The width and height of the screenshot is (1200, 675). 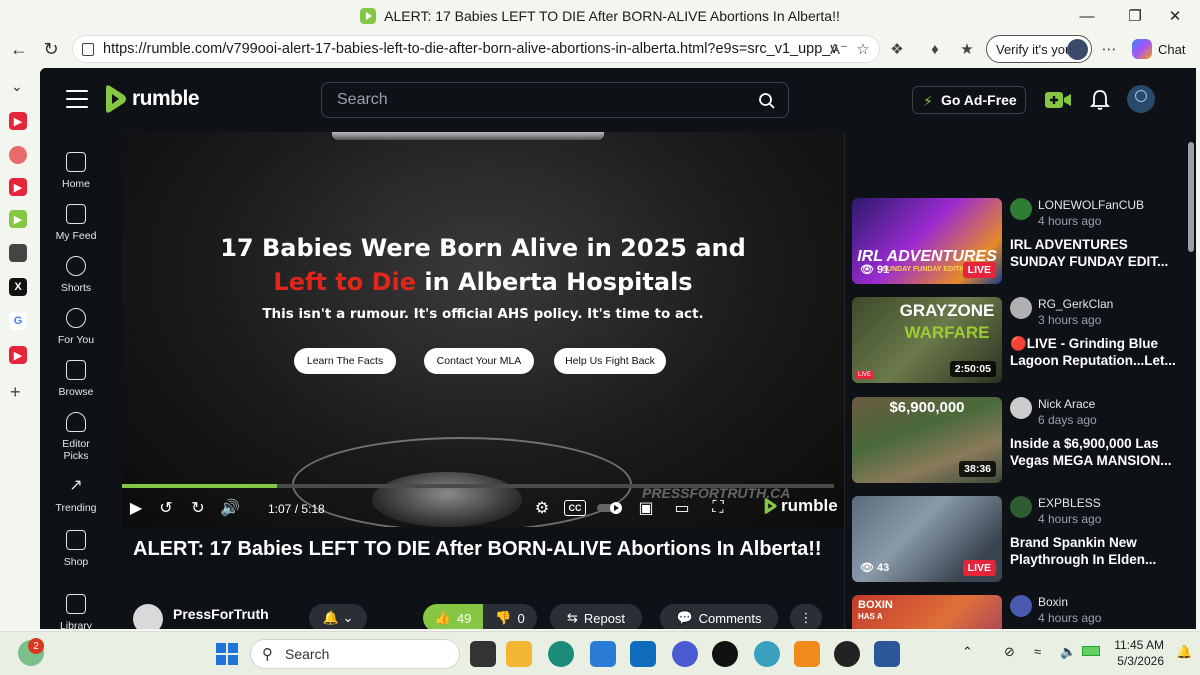 What do you see at coordinates (555, 100) in the screenshot?
I see `search-input: Search` at bounding box center [555, 100].